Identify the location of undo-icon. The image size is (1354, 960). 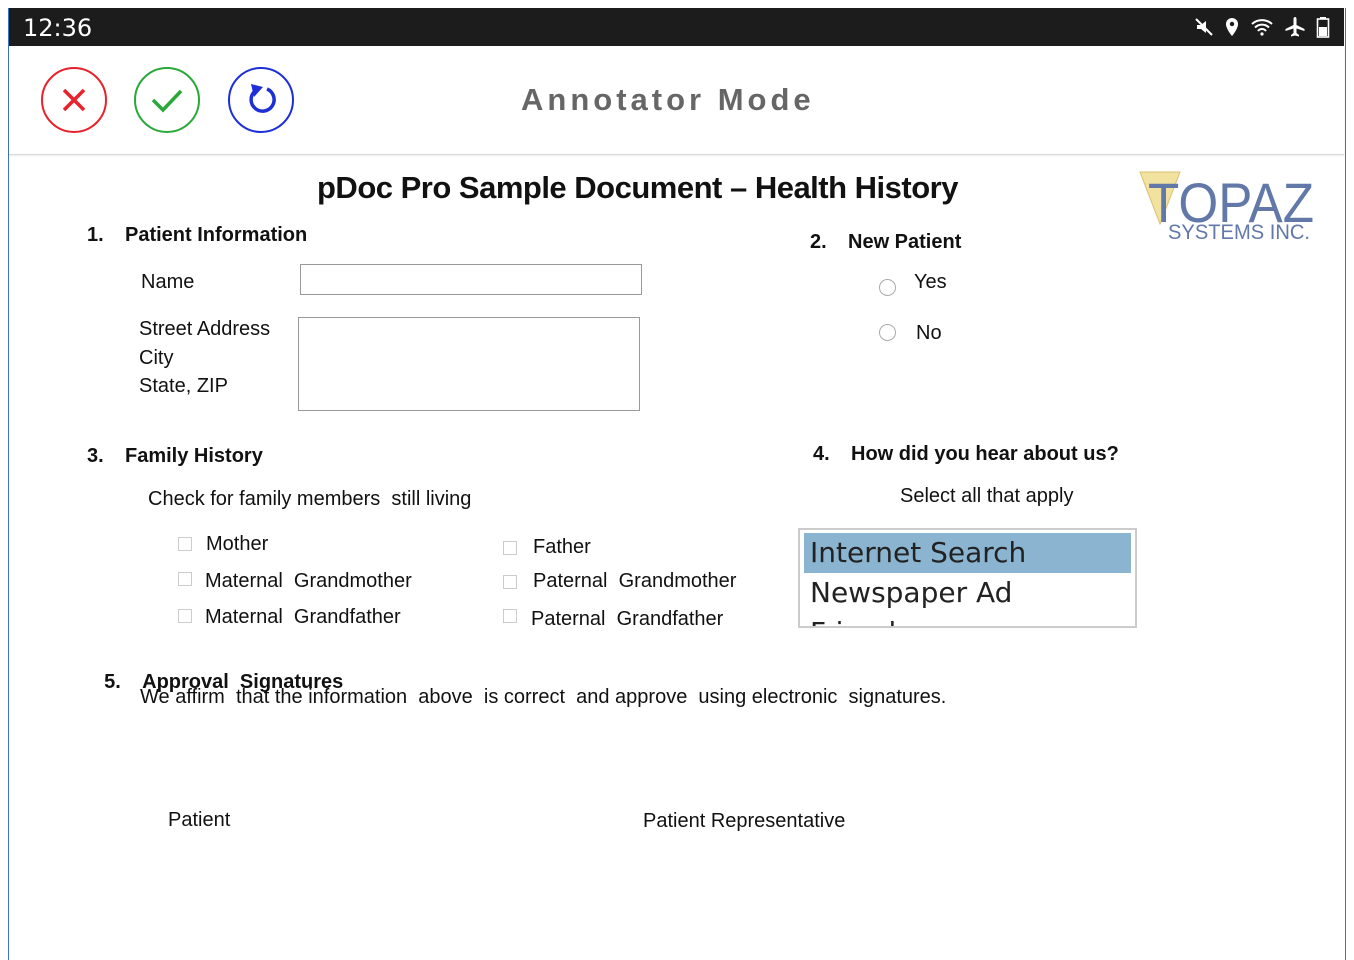
(262, 98).